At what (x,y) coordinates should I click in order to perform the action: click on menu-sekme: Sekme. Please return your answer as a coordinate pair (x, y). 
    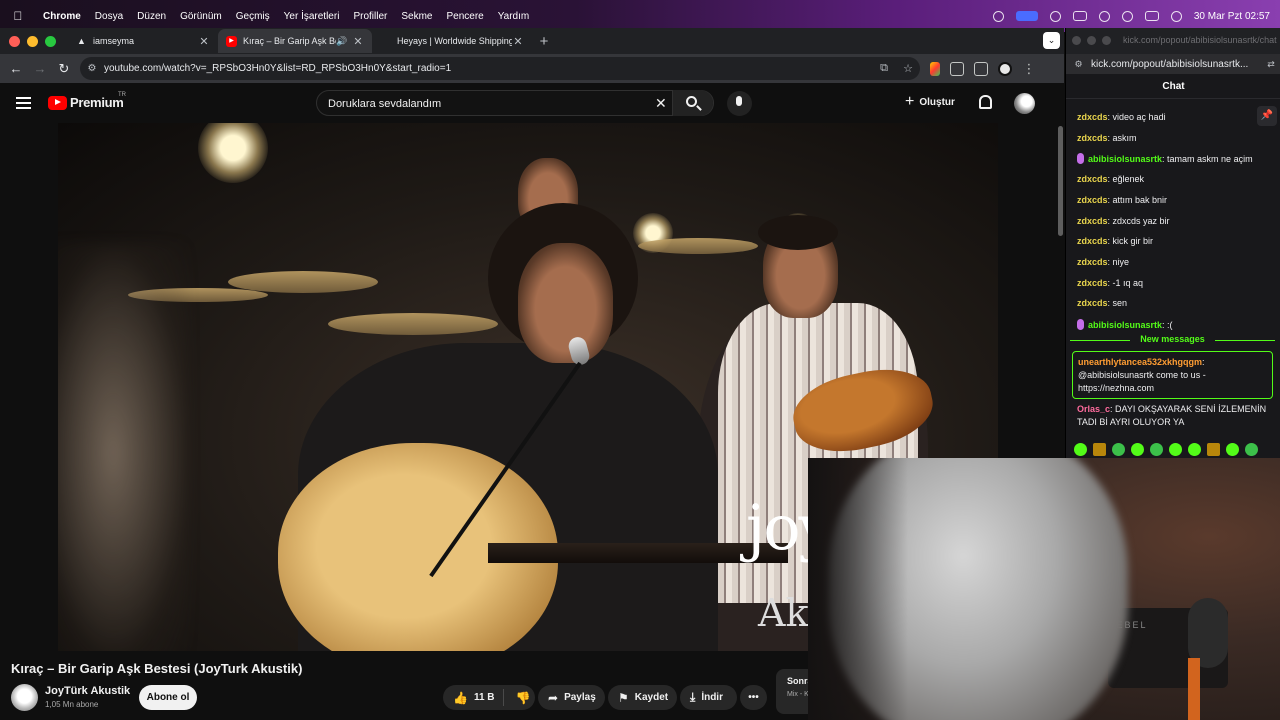
    Looking at the image, I should click on (416, 16).